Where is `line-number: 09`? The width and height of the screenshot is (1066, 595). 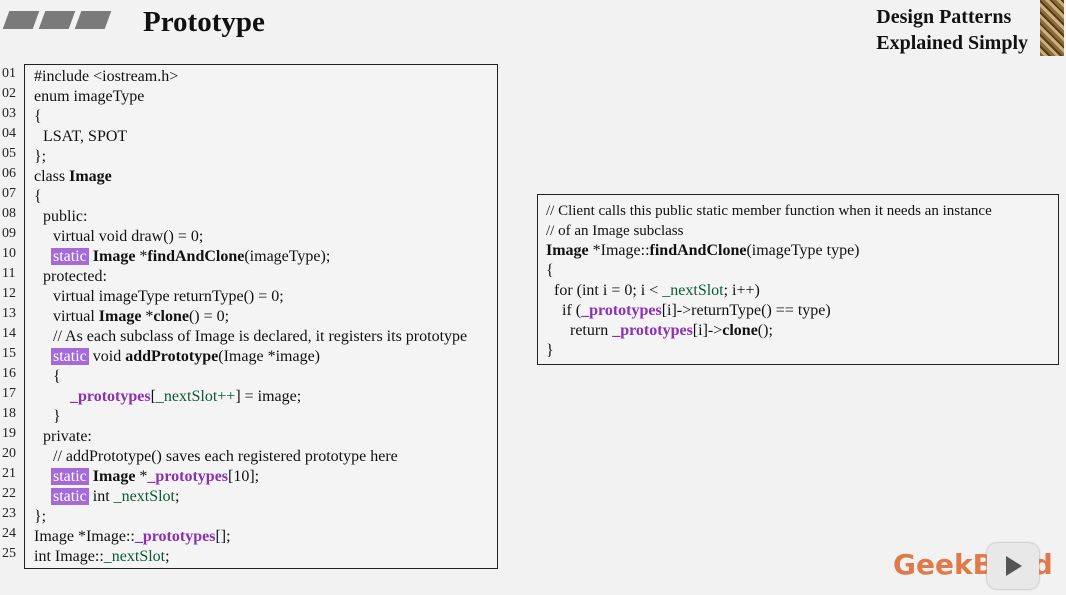
line-number: 09 is located at coordinates (9, 233).